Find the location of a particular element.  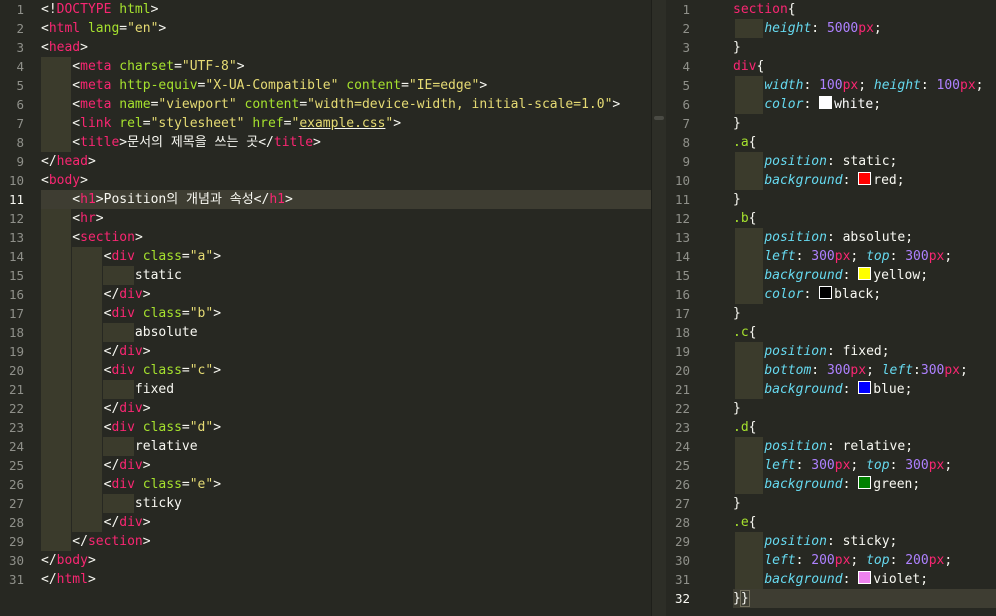

code-line: <!DOCTYPE html> is located at coordinates (346, 9).